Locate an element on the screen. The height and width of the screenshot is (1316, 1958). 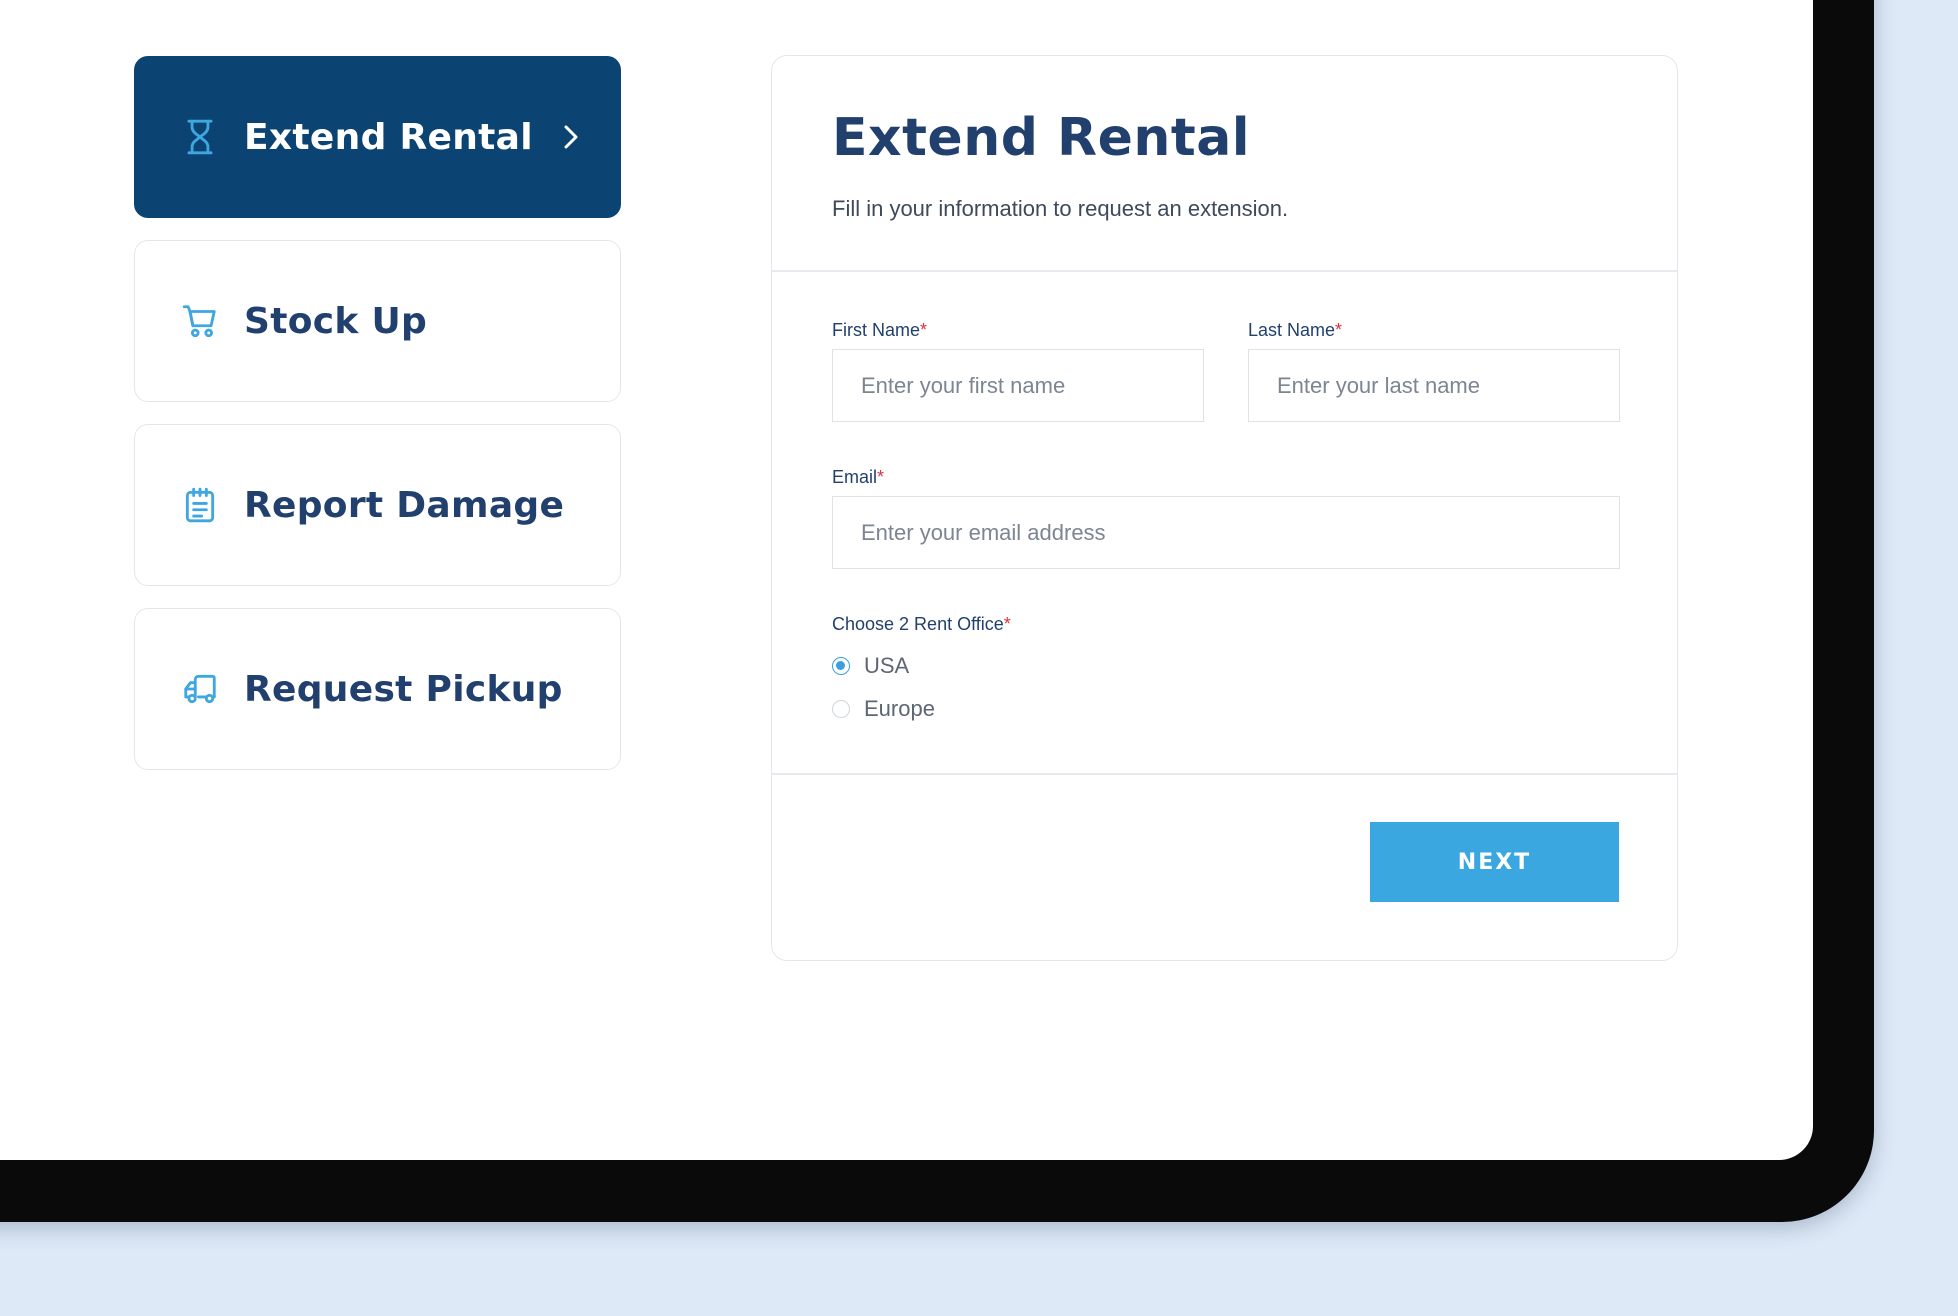
menu-item-report-damage: Report Damage is located at coordinates (377, 505).